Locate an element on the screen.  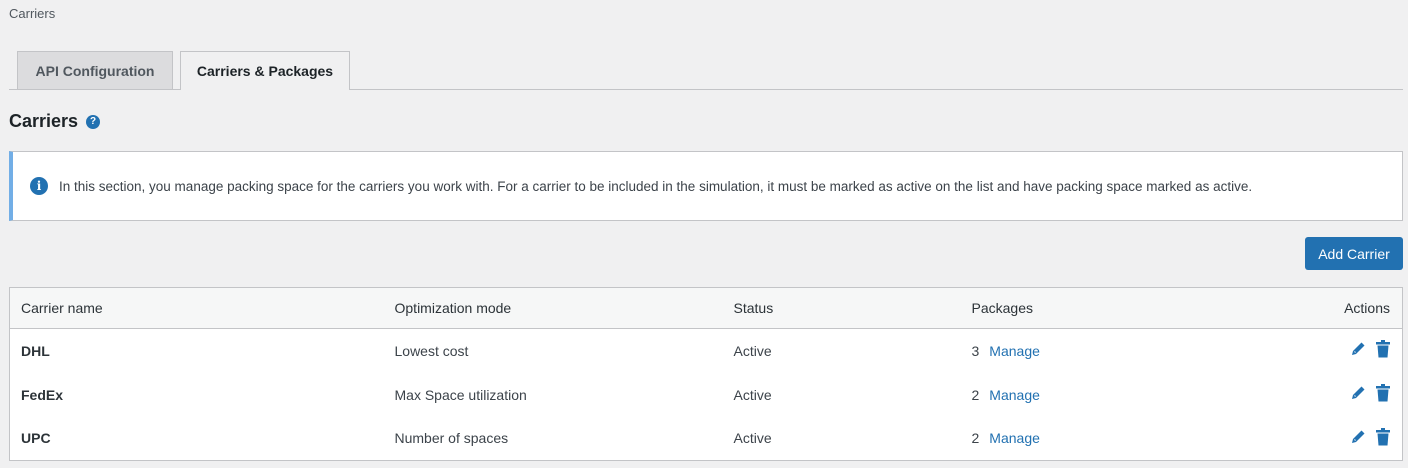
carrier-name: UPC is located at coordinates (36, 438).